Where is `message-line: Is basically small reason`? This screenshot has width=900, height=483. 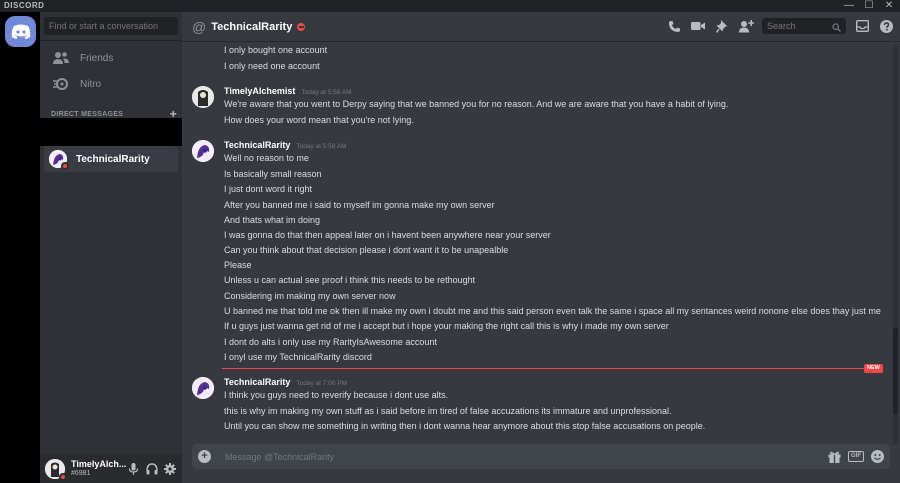
message-line: Is basically small reason is located at coordinates (273, 174).